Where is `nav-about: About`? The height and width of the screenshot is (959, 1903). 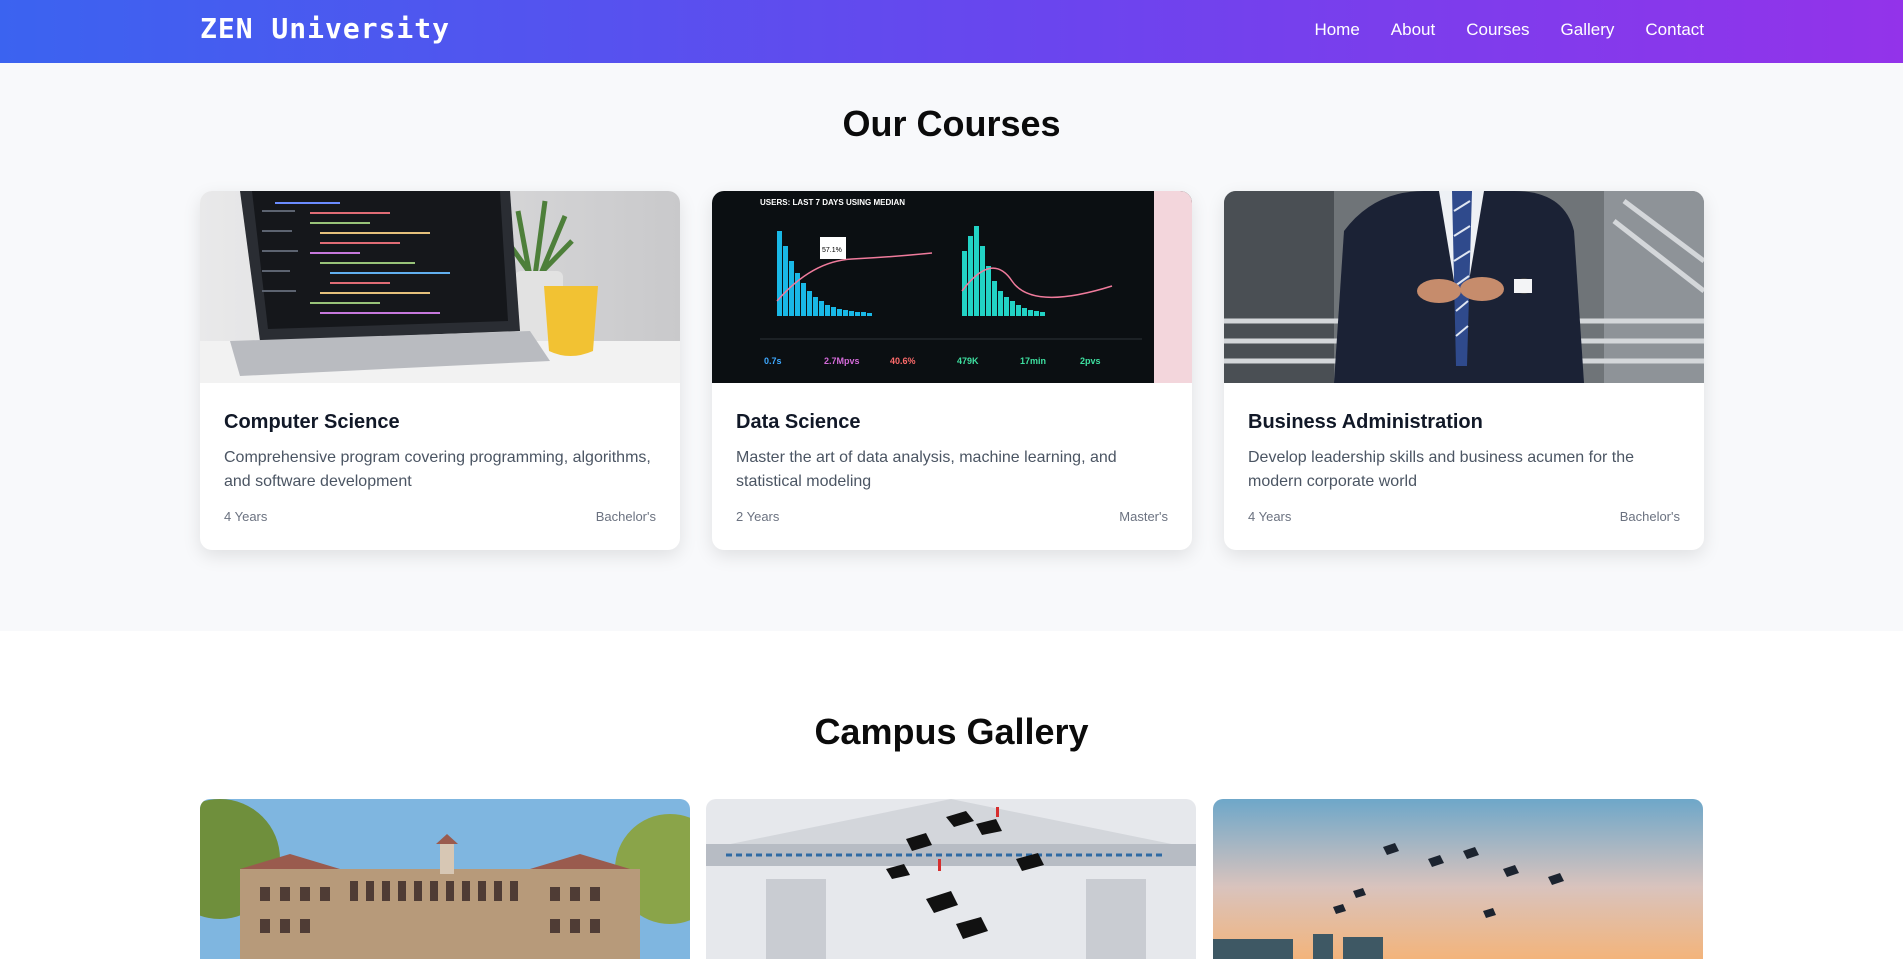 nav-about: About is located at coordinates (1413, 30).